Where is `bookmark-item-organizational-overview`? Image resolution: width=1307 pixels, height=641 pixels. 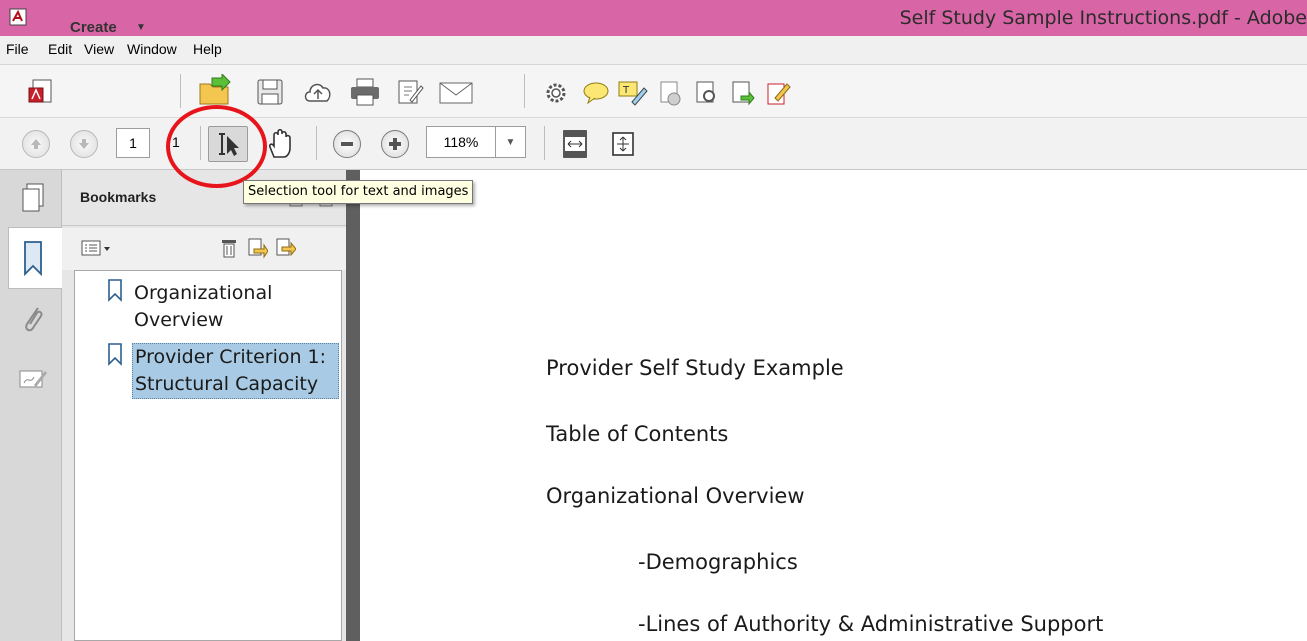
bookmark-item-organizational-overview is located at coordinates (115, 289).